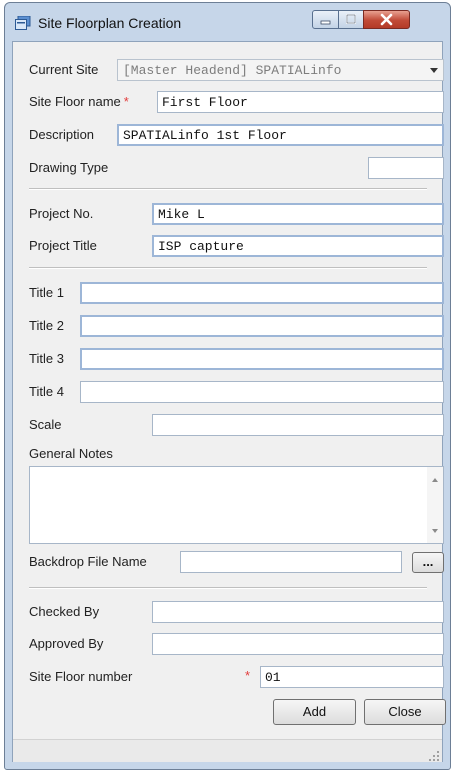 Image resolution: width=455 pixels, height=772 pixels. Describe the element at coordinates (280, 135) in the screenshot. I see `description-field: SPATIALinfo 1st Floor` at that location.